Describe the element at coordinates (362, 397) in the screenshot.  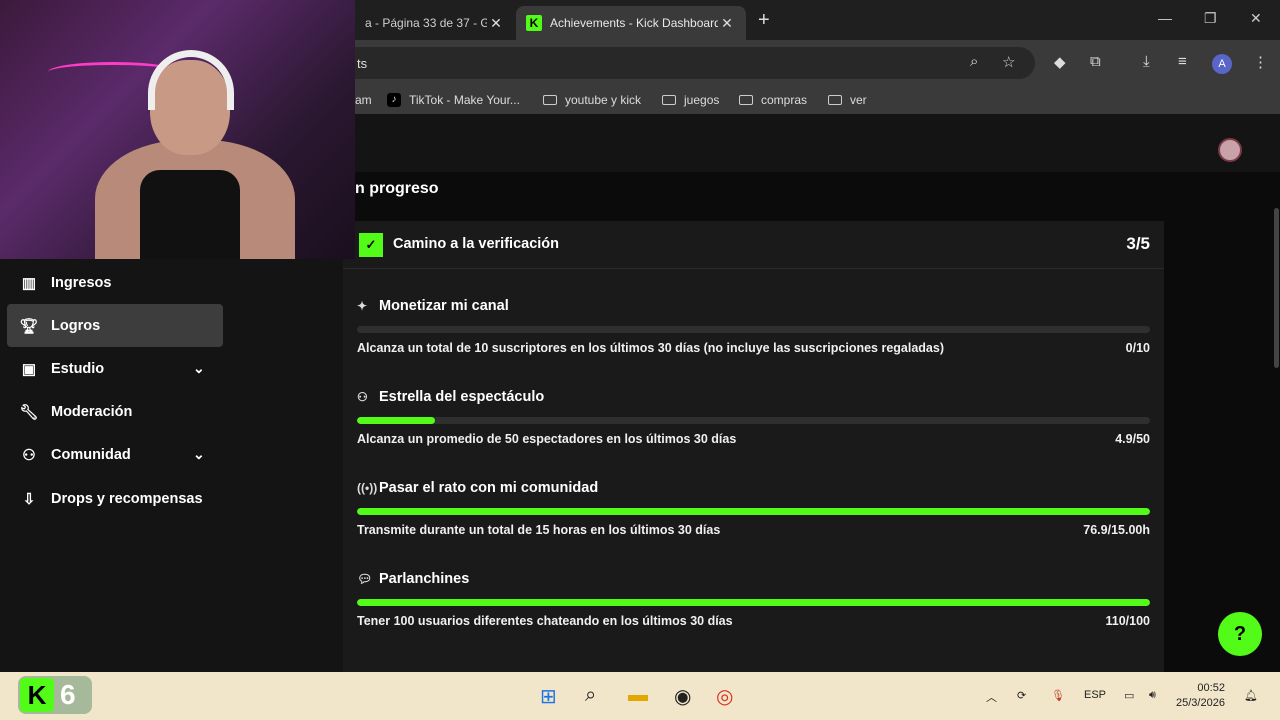
I see `viewers-icon: ⚇` at that location.